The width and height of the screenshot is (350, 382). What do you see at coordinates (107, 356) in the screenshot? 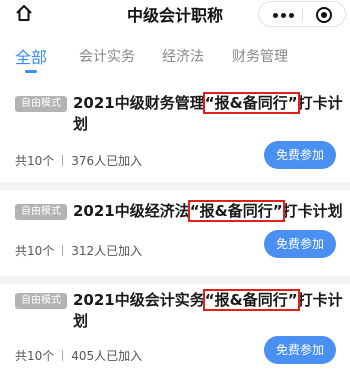
I see `joined-count: 405人已加入` at bounding box center [107, 356].